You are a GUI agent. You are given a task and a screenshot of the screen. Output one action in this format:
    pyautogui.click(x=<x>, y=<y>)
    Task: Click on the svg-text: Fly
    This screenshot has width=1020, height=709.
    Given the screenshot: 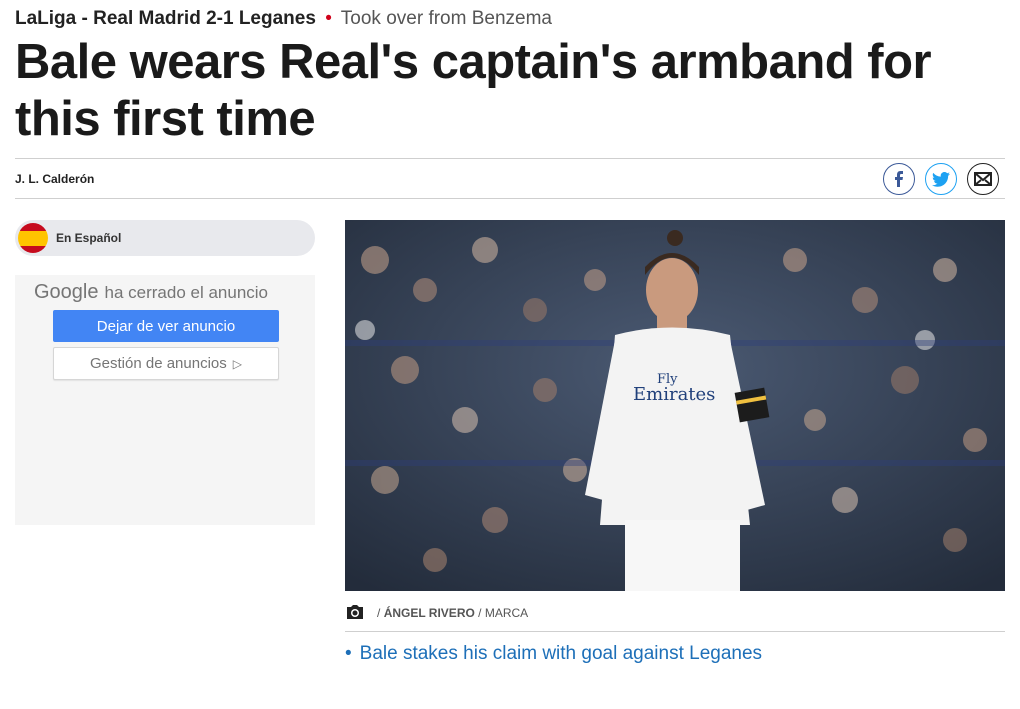 What is the action you would take?
    pyautogui.click(x=667, y=379)
    